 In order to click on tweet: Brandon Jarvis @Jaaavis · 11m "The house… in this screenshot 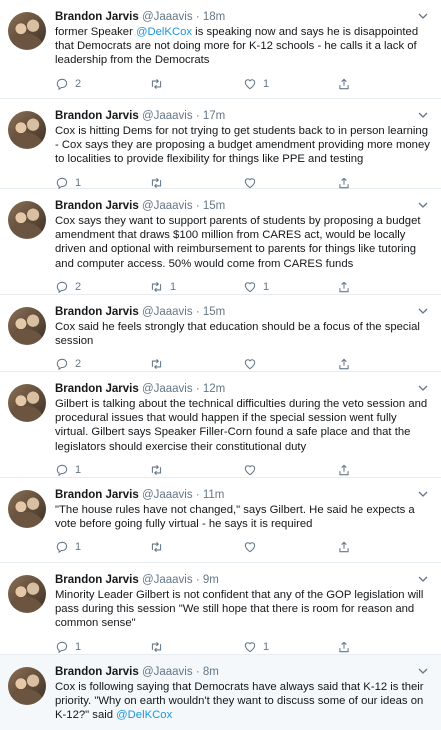, I will do `click(220, 520)`.